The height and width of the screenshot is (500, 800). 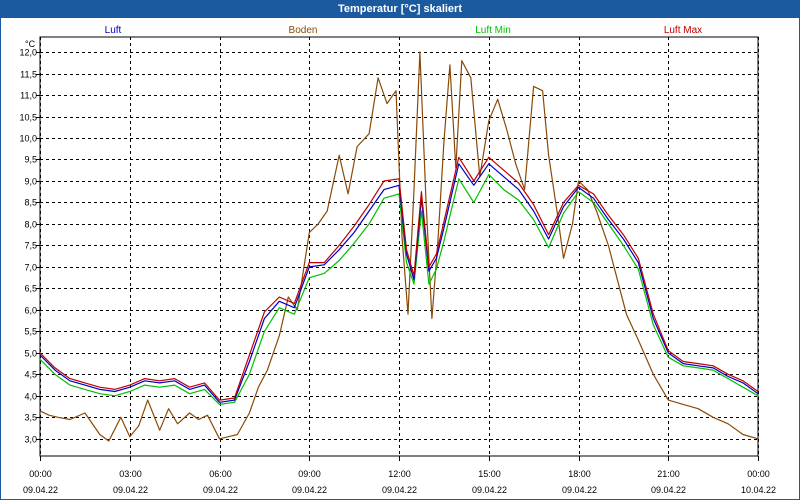 What do you see at coordinates (28, 139) in the screenshot?
I see `y-tick-label: 10,0` at bounding box center [28, 139].